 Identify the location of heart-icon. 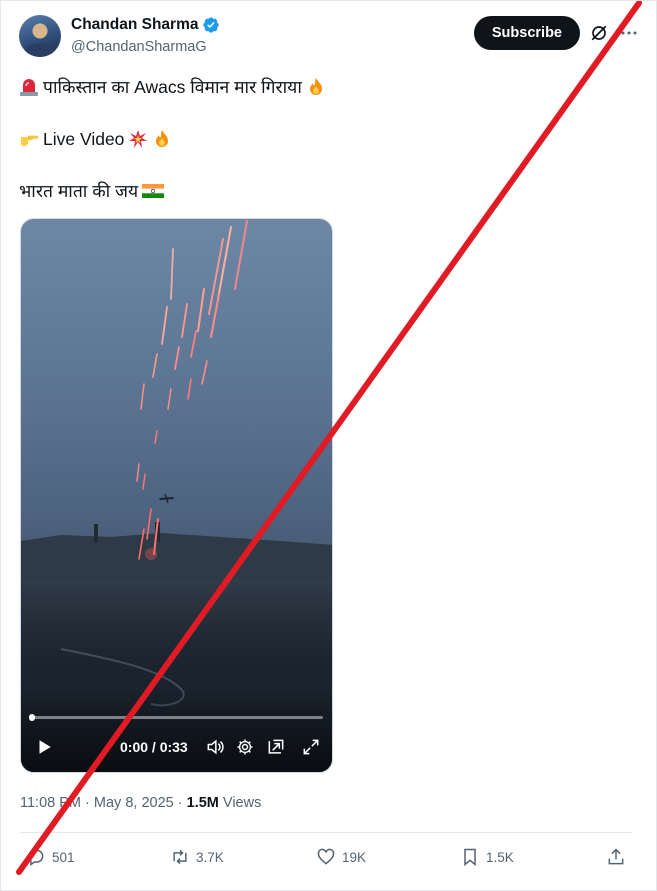
(326, 856).